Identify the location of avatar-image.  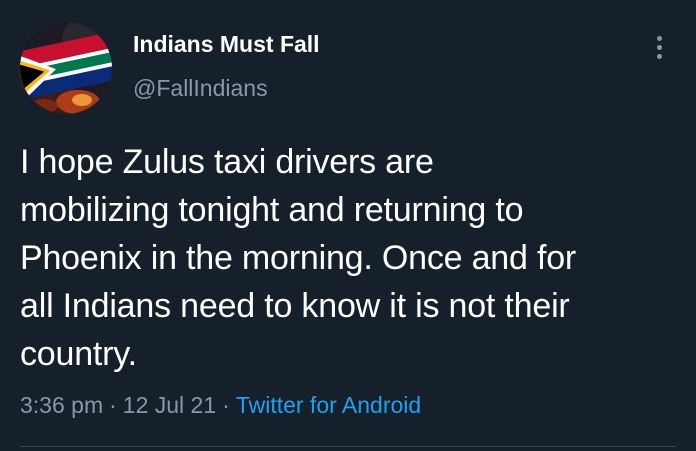
(66, 68).